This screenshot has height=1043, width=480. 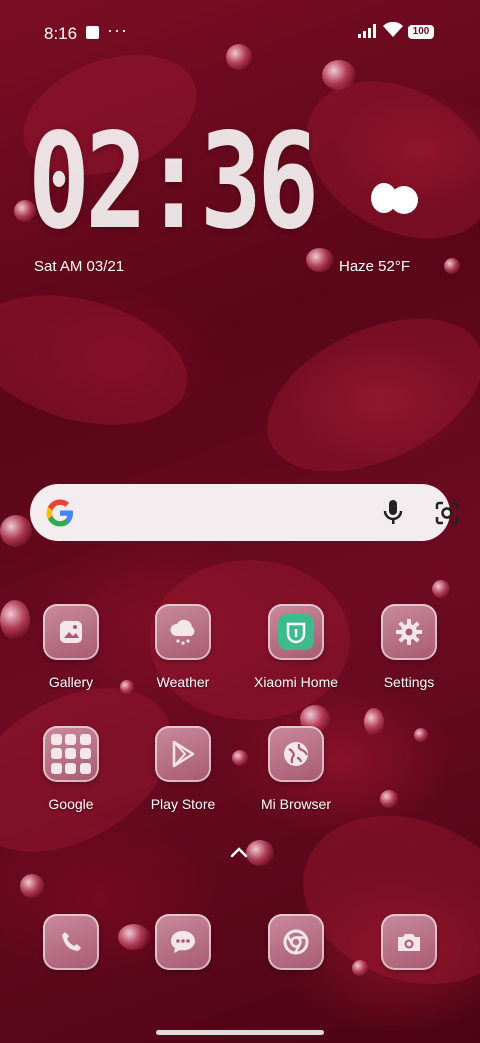 I want to click on wifi-icon, so click(x=393, y=29).